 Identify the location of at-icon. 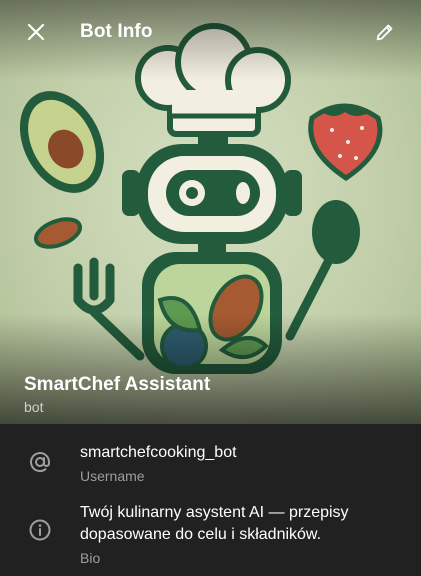
(40, 462).